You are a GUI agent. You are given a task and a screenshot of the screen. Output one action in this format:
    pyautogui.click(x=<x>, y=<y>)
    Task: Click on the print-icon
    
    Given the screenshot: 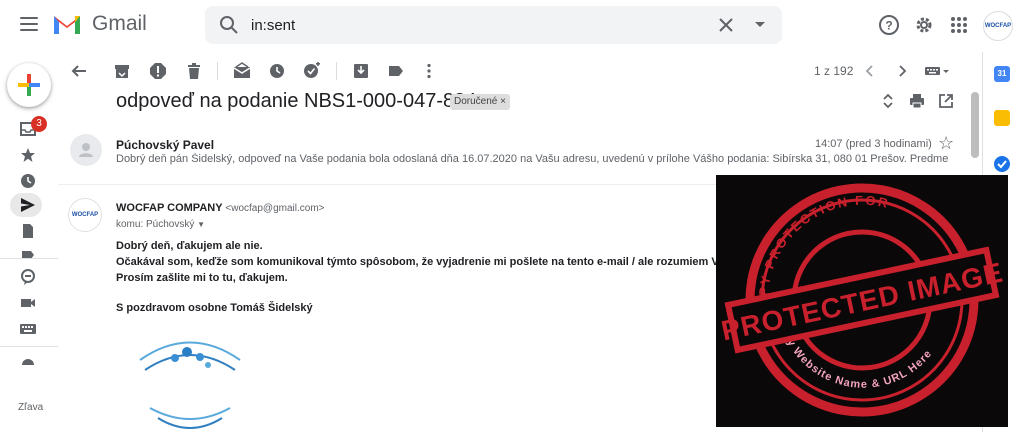 What is the action you would take?
    pyautogui.click(x=917, y=101)
    